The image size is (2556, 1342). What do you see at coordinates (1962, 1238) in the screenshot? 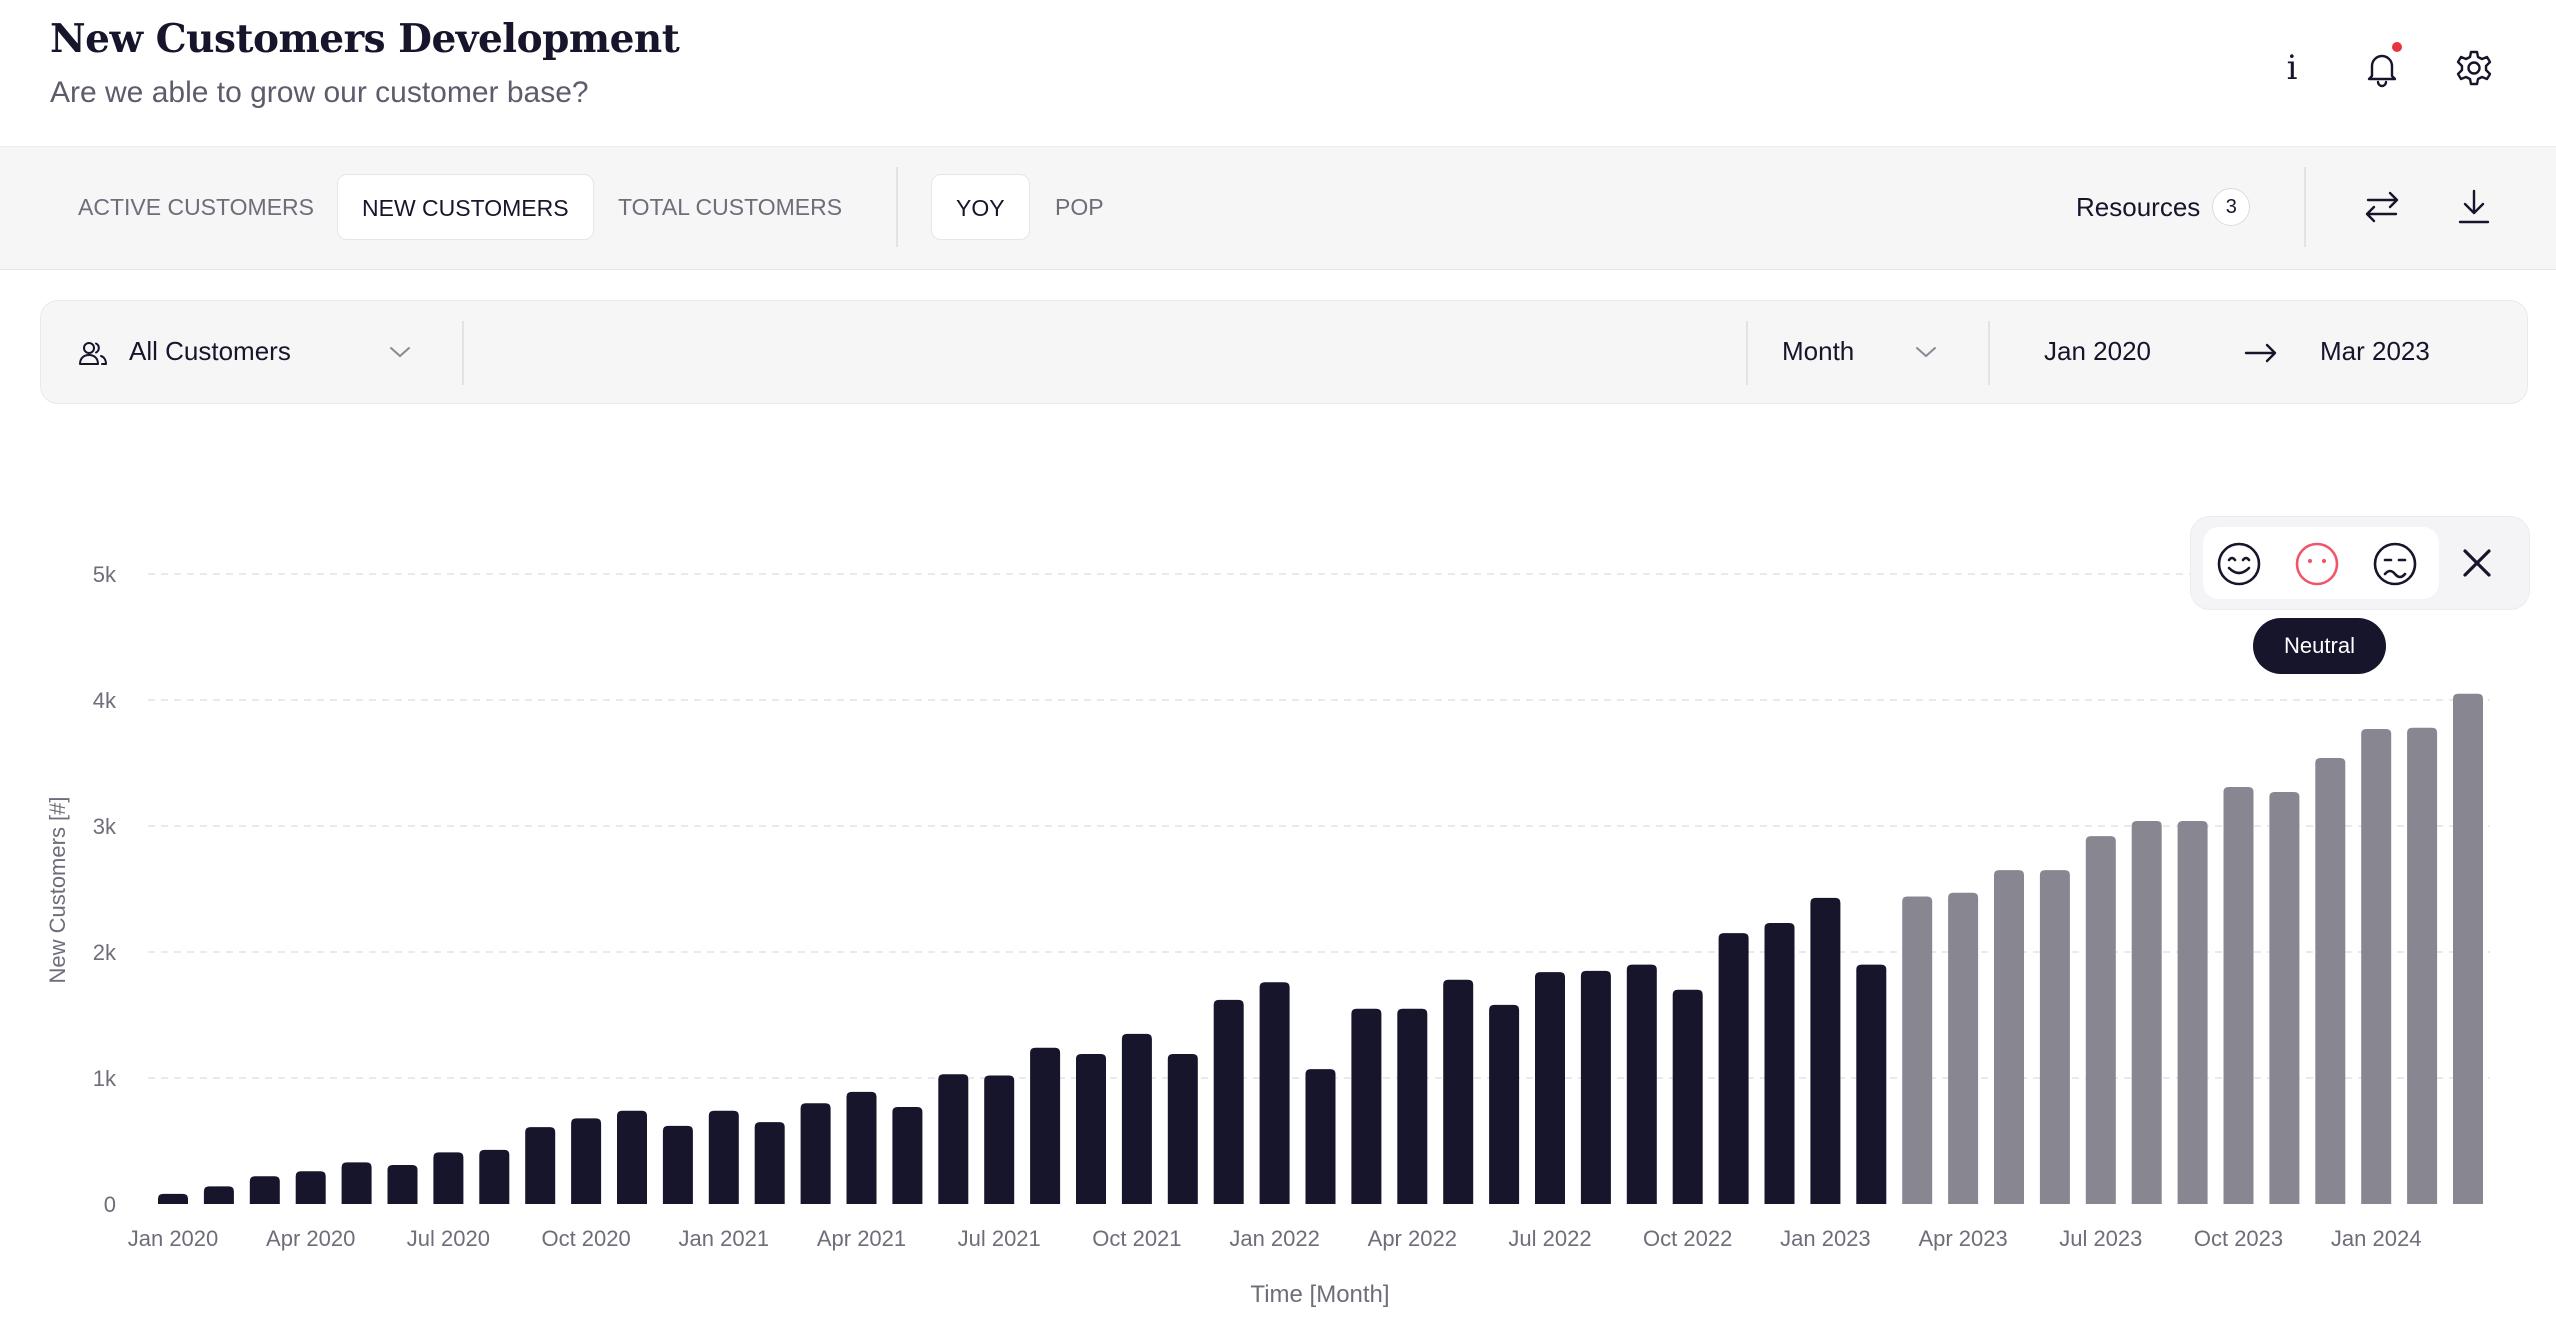
I see `x-tick-label: Apr 2023` at bounding box center [1962, 1238].